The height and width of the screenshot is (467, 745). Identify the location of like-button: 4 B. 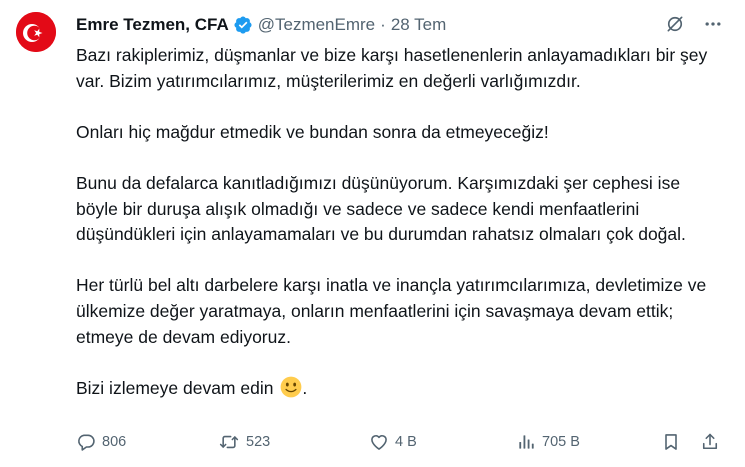
(393, 442).